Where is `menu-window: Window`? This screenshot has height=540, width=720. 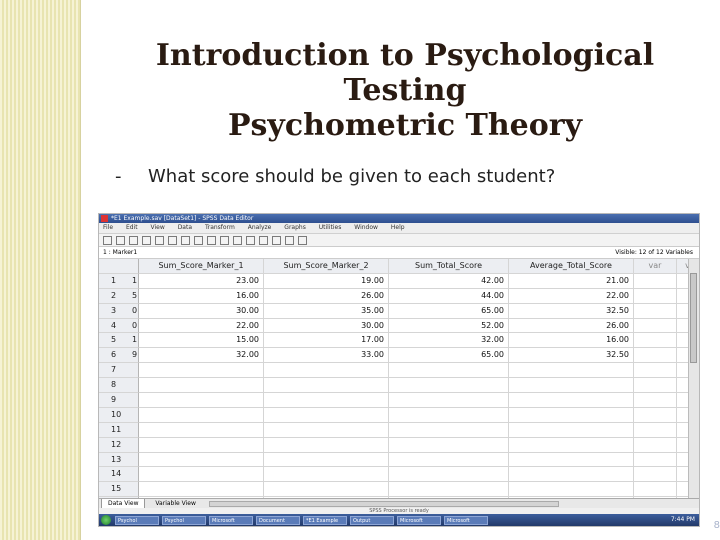 menu-window: Window is located at coordinates (366, 227).